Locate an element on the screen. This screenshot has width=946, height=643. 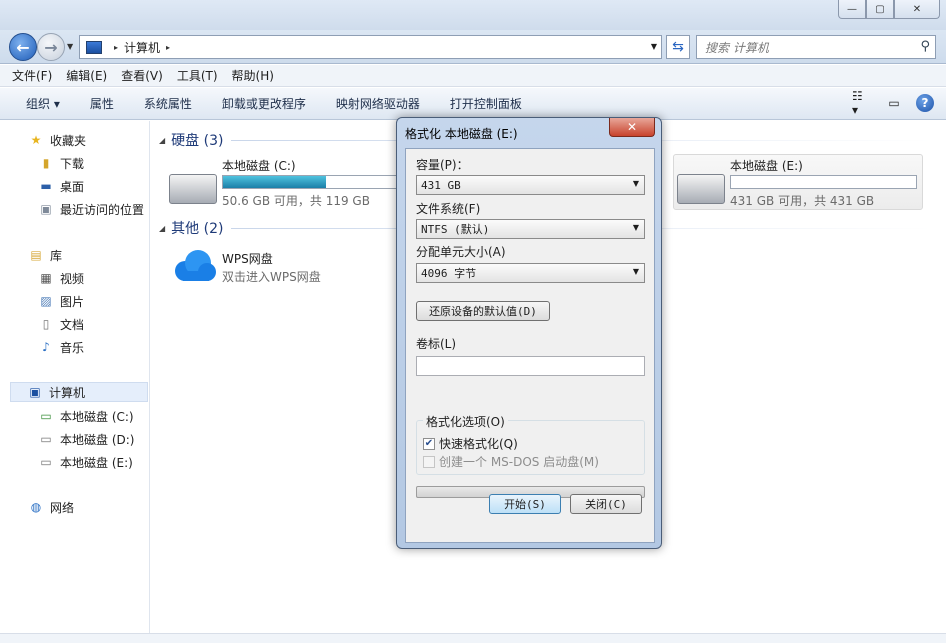
group-header-hard-disks: ◢ 硬盘 (3) is located at coordinates (191, 140).